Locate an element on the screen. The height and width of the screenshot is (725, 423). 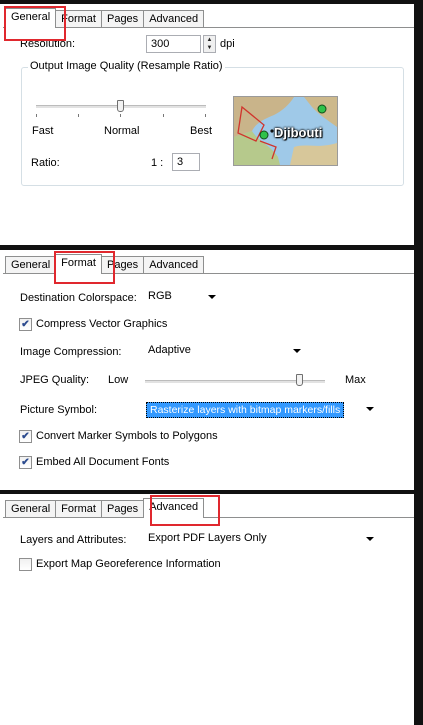
map-preview-thumbnail: Djibouti is located at coordinates (285, 131).